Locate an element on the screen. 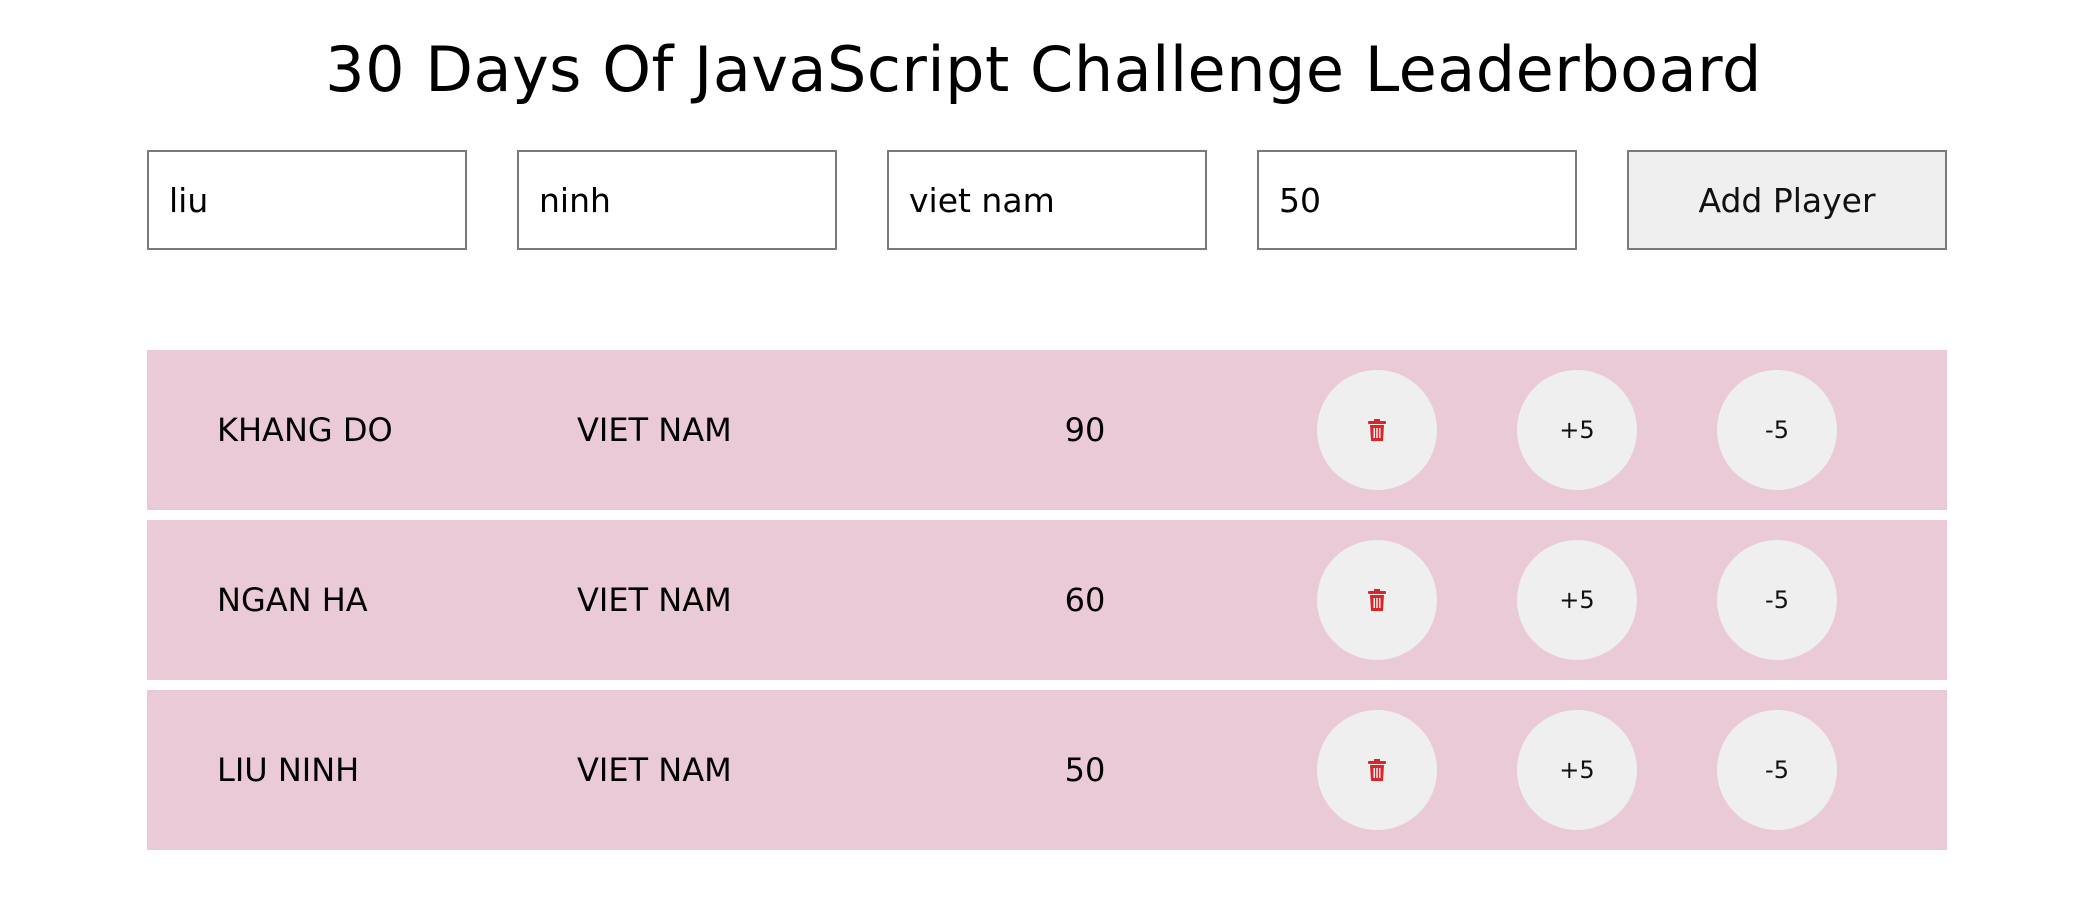  player-name: KHANG DO is located at coordinates (305, 430).